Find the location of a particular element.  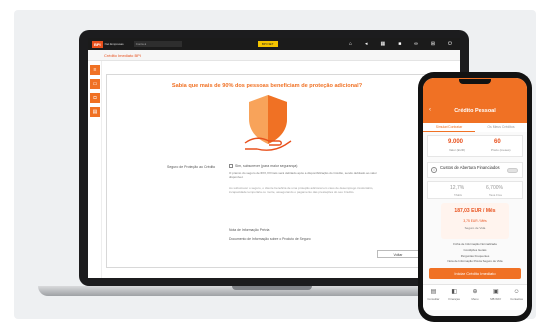

opening-costs-toggle is located at coordinates (512, 170).